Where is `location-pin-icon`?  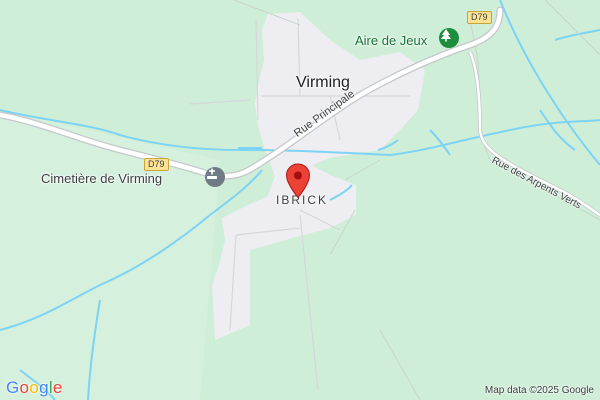 location-pin-icon is located at coordinates (298, 181).